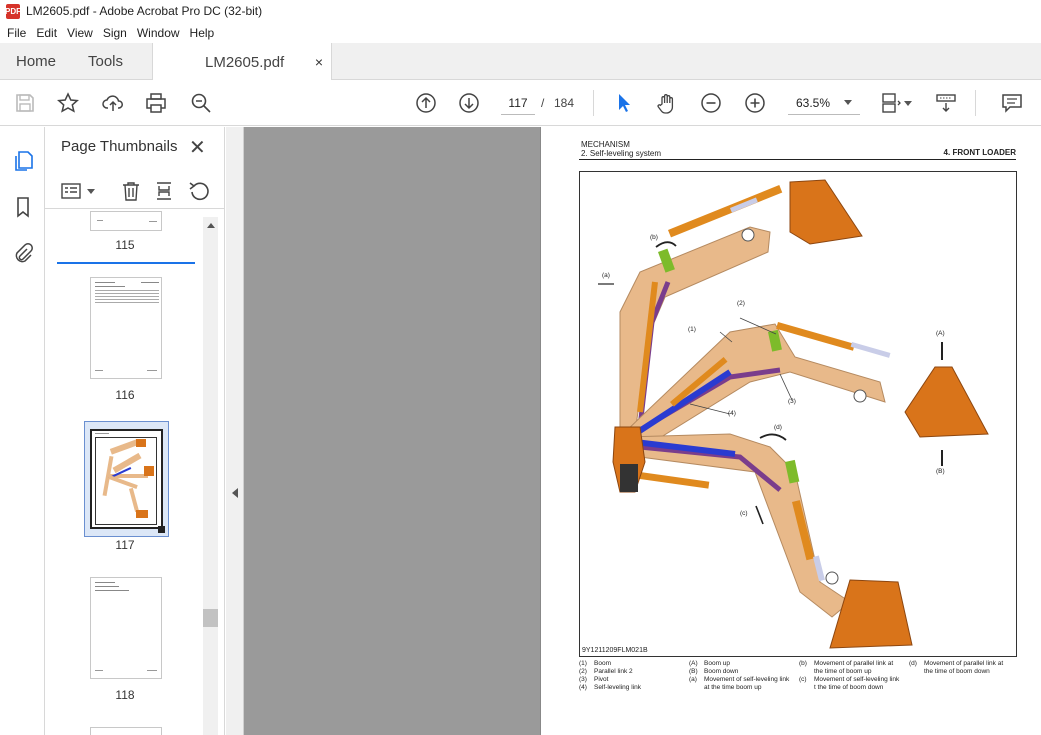 Image resolution: width=1041 pixels, height=735 pixels. Describe the element at coordinates (158, 33) in the screenshot. I see `menu-window: Window` at that location.